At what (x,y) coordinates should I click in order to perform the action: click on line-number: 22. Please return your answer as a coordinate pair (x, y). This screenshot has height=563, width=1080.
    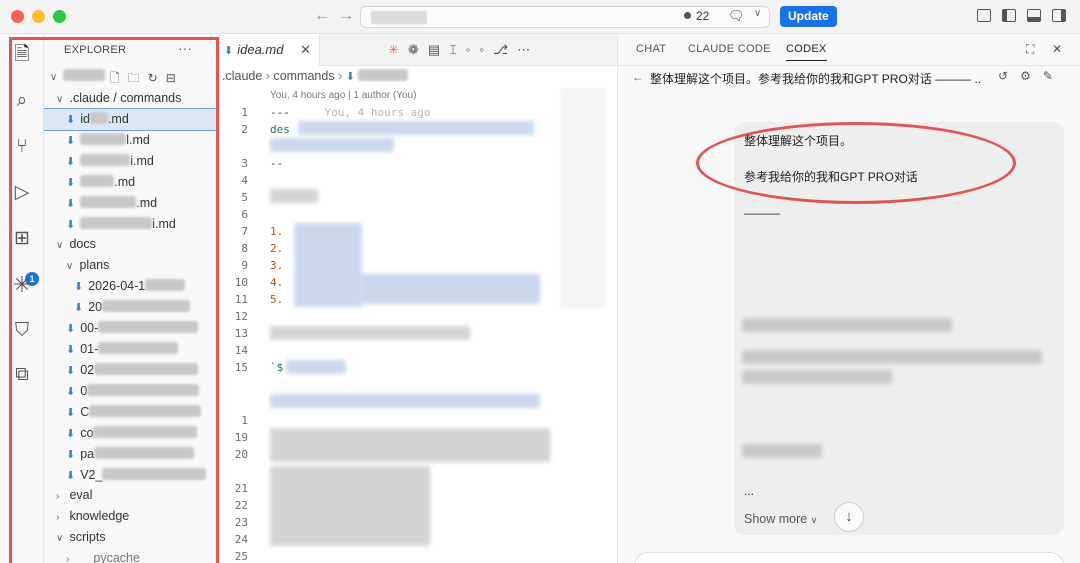
    Looking at the image, I should click on (241, 505).